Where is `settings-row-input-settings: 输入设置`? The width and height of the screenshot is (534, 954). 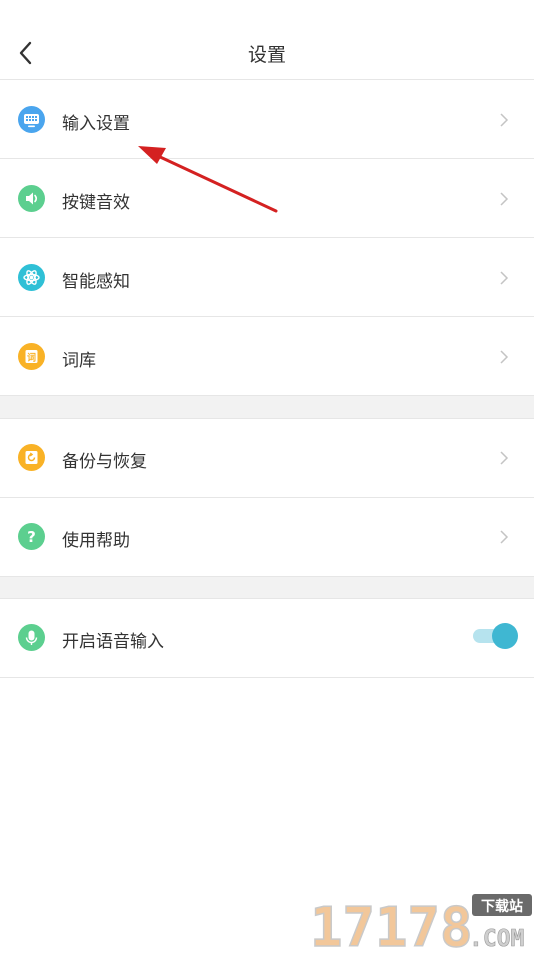 settings-row-input-settings: 输入设置 is located at coordinates (267, 119).